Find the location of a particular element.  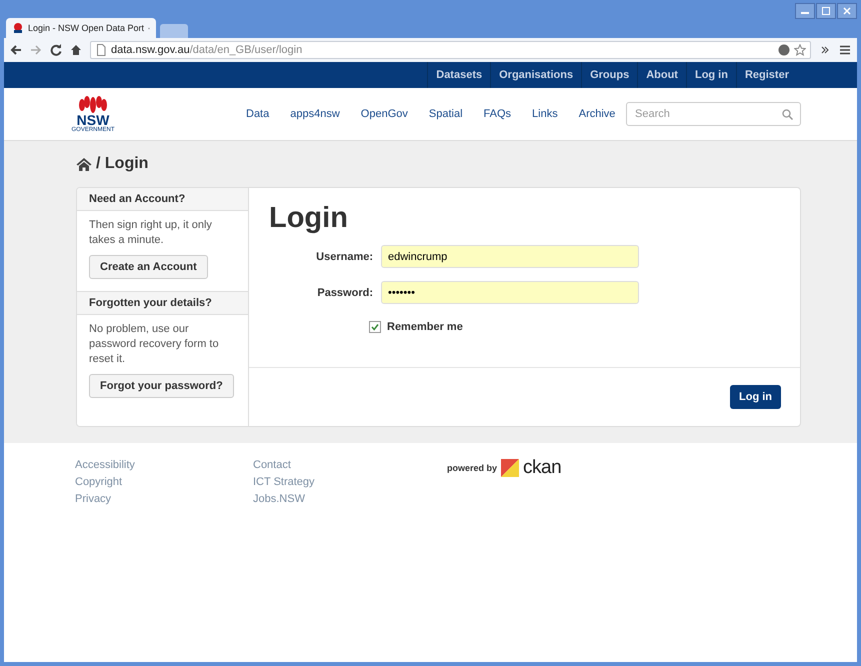

star-icon is located at coordinates (800, 50).